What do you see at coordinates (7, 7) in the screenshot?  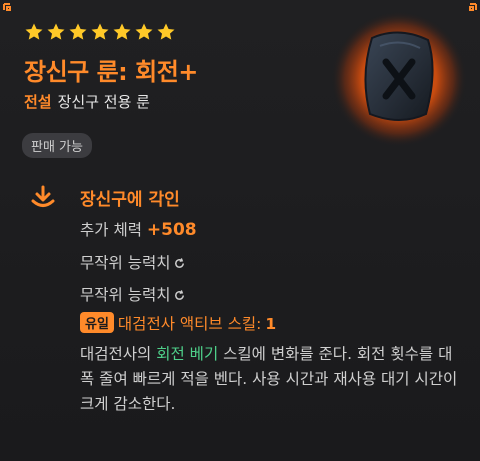 I see `corner-ornament-icon` at bounding box center [7, 7].